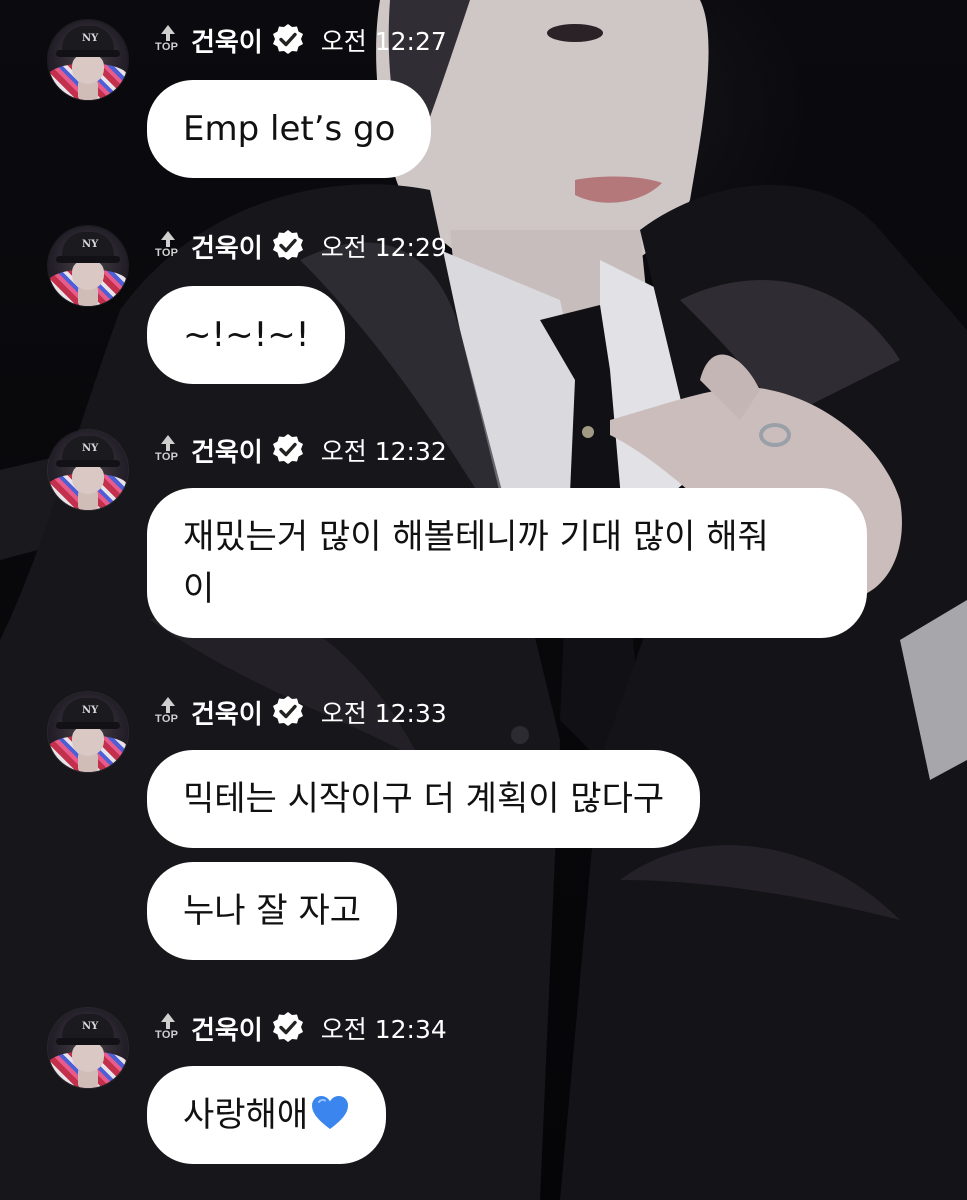 The height and width of the screenshot is (1200, 967). What do you see at coordinates (383, 41) in the screenshot?
I see `message-time: 오전 12:27` at bounding box center [383, 41].